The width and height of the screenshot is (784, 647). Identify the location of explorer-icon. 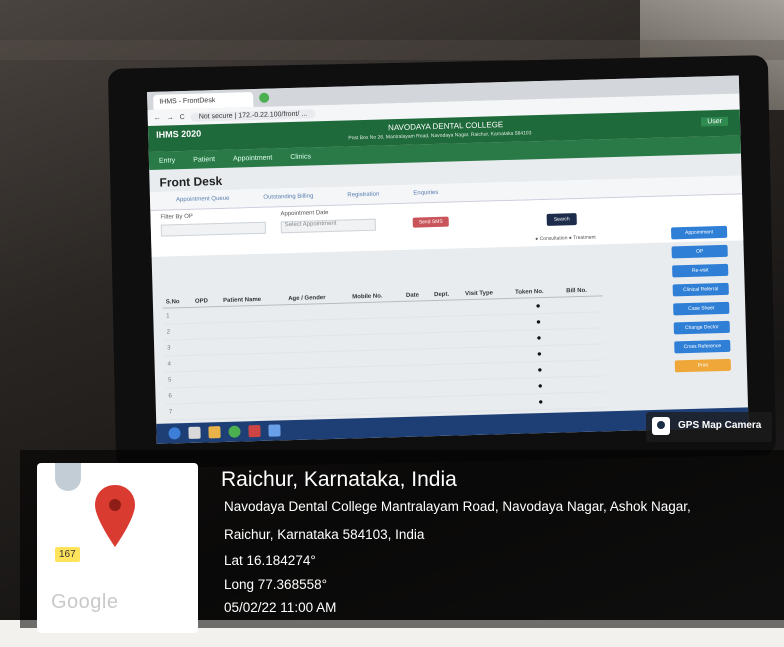
(194, 432).